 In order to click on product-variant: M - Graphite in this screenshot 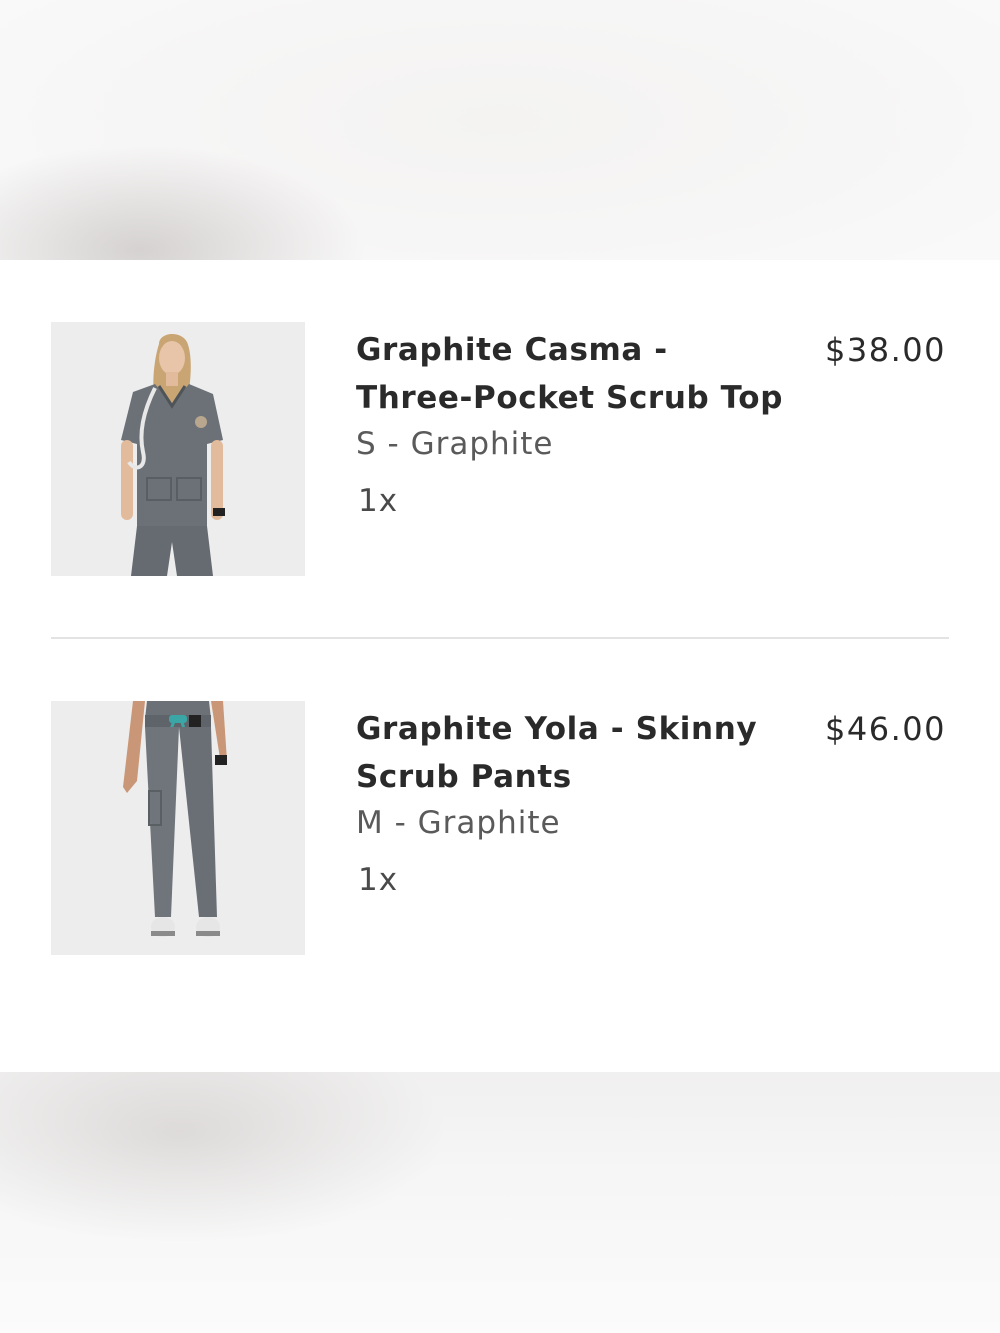, I will do `click(458, 823)`.